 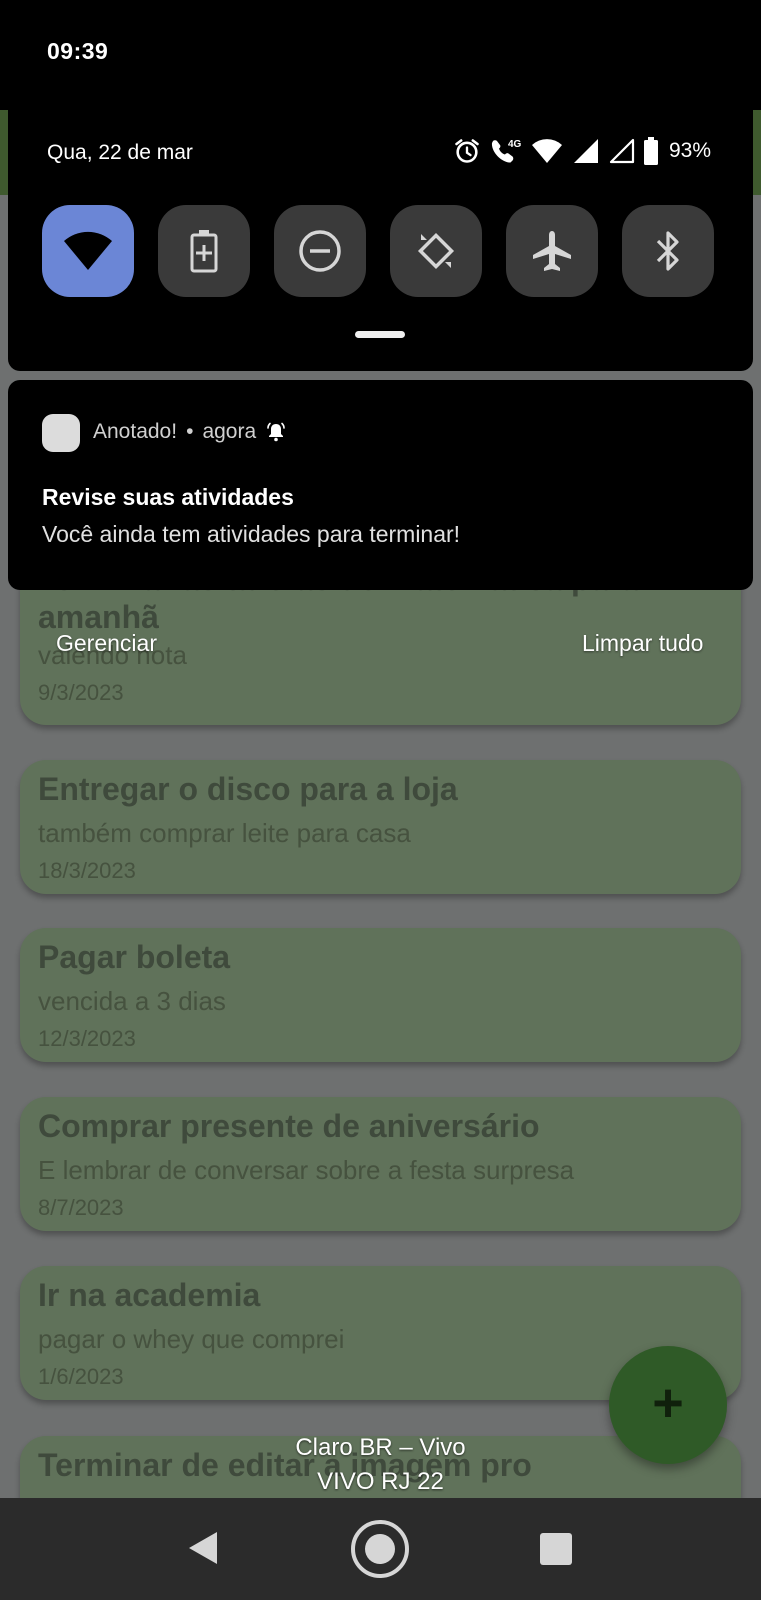 I want to click on wifi-icon, so click(x=88, y=250).